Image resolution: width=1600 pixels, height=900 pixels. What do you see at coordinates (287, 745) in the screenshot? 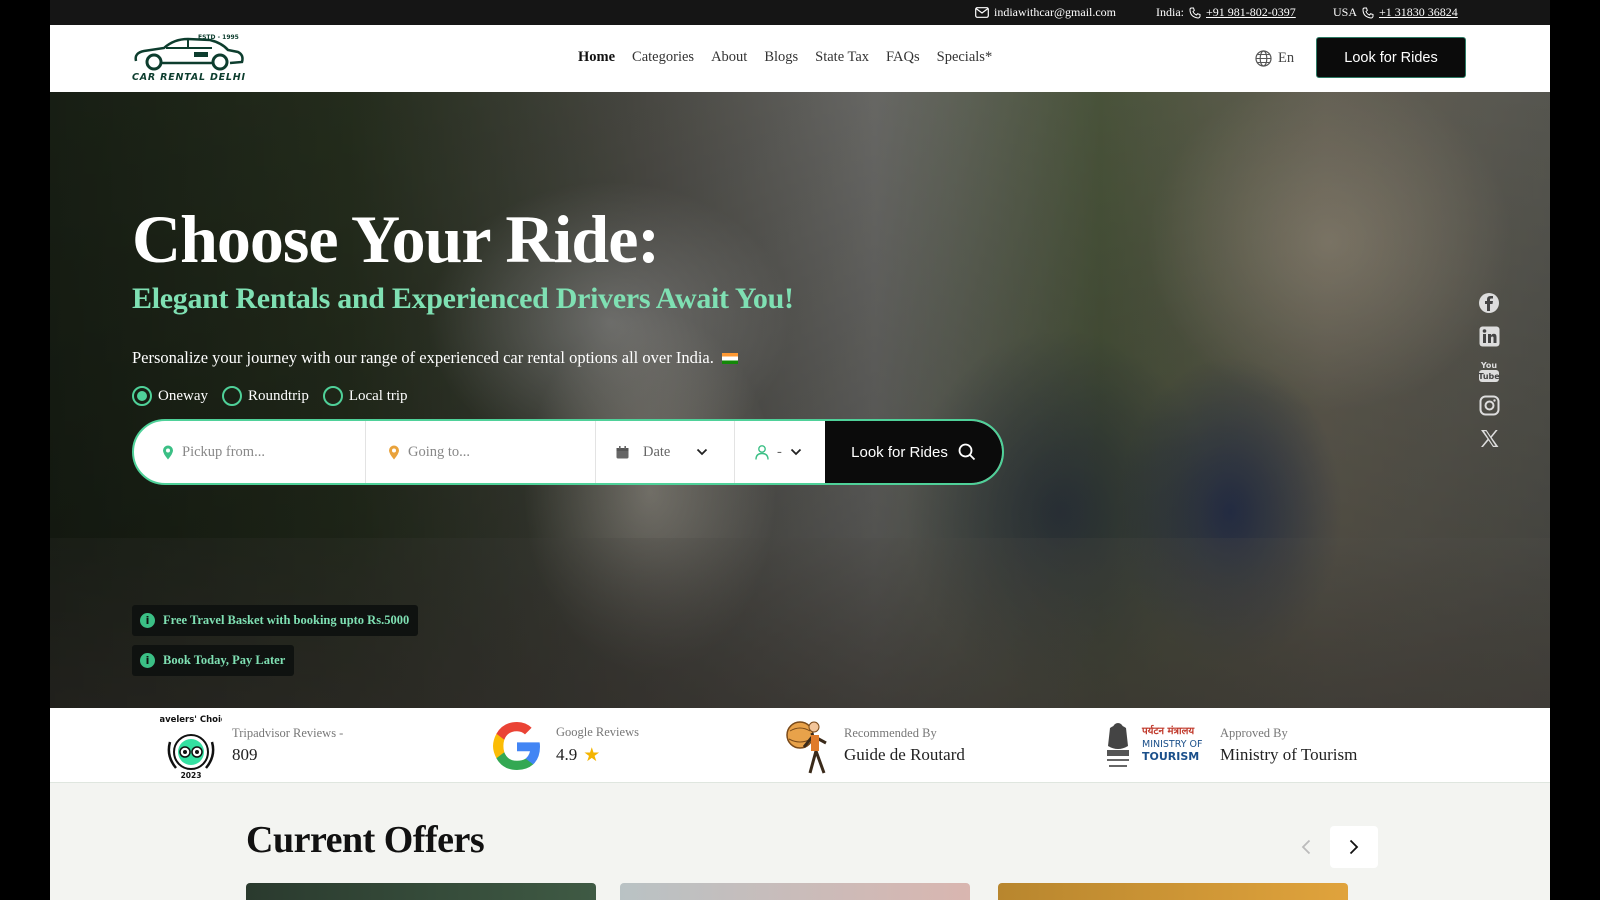
I see `tripadvisor-review-text: Tripadvisor Reviews - 809` at bounding box center [287, 745].